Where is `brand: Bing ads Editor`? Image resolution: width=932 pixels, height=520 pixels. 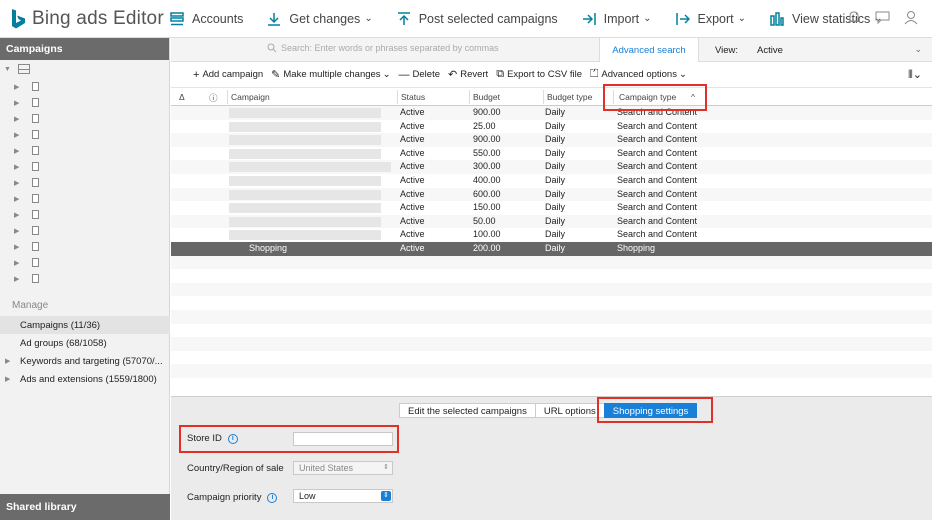 brand: Bing ads Editor is located at coordinates (85, 19).